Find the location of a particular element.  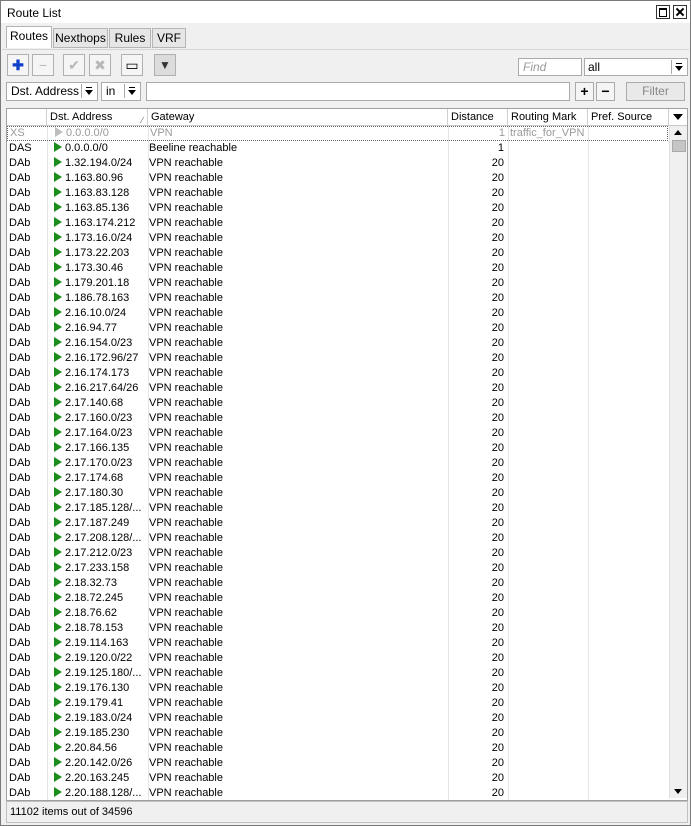

table-row: DAb 2.17.164.0/23 VPN reachable 20 is located at coordinates (337, 433).